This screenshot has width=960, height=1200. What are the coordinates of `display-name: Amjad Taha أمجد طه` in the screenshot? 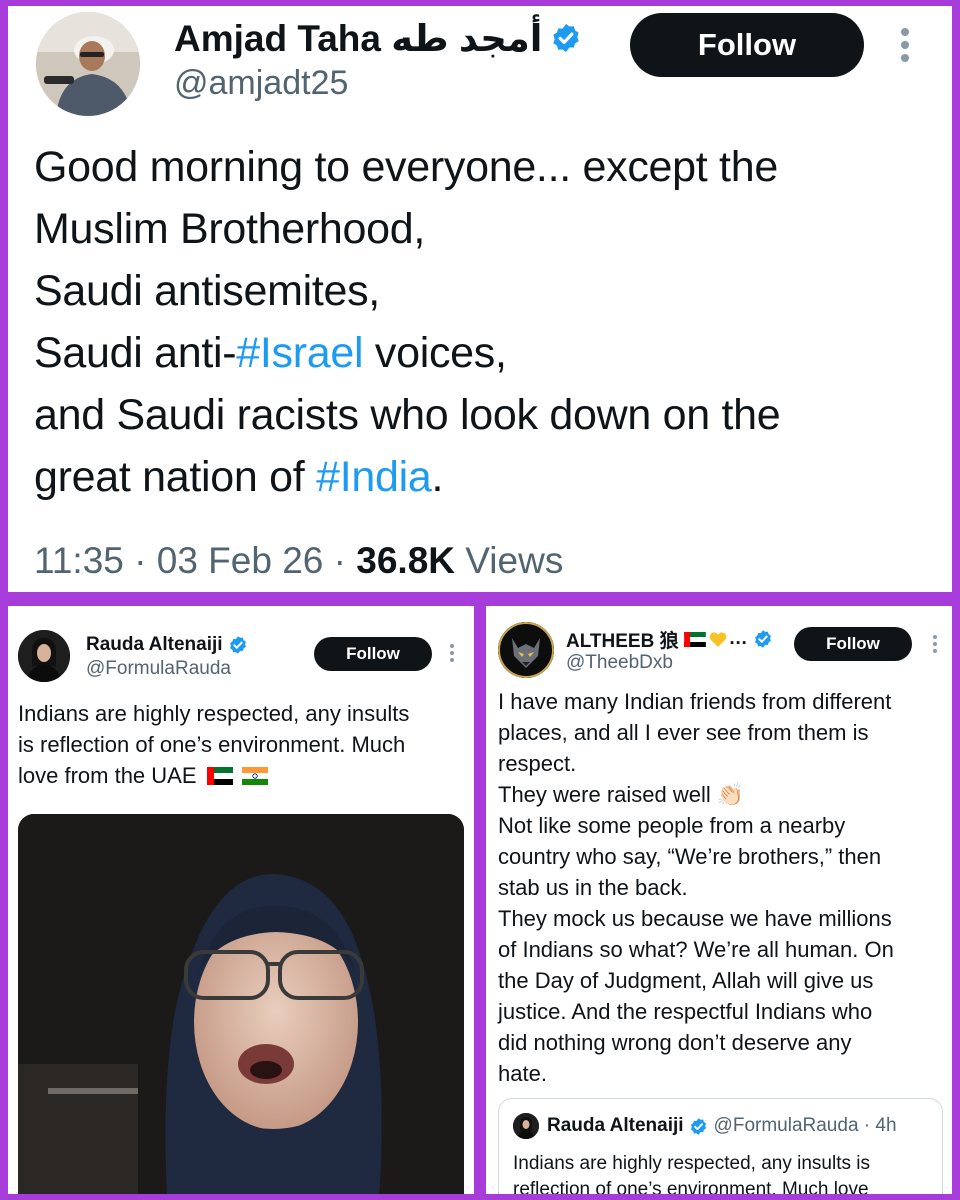 It's located at (378, 38).